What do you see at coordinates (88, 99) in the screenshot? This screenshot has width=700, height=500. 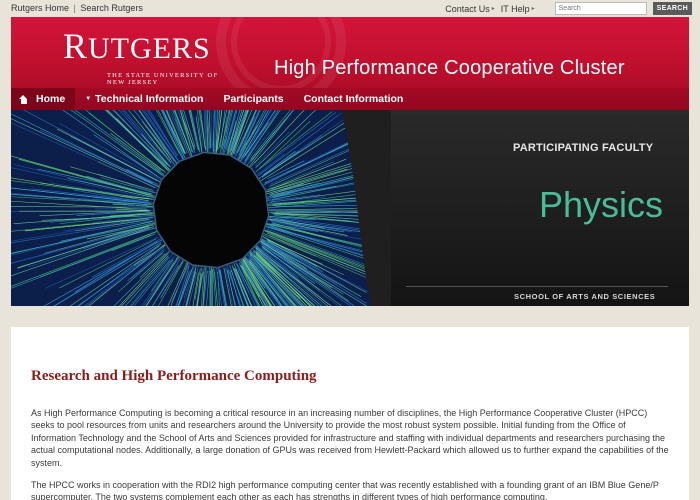 I see `dropdown-arrow-icon: ▼` at bounding box center [88, 99].